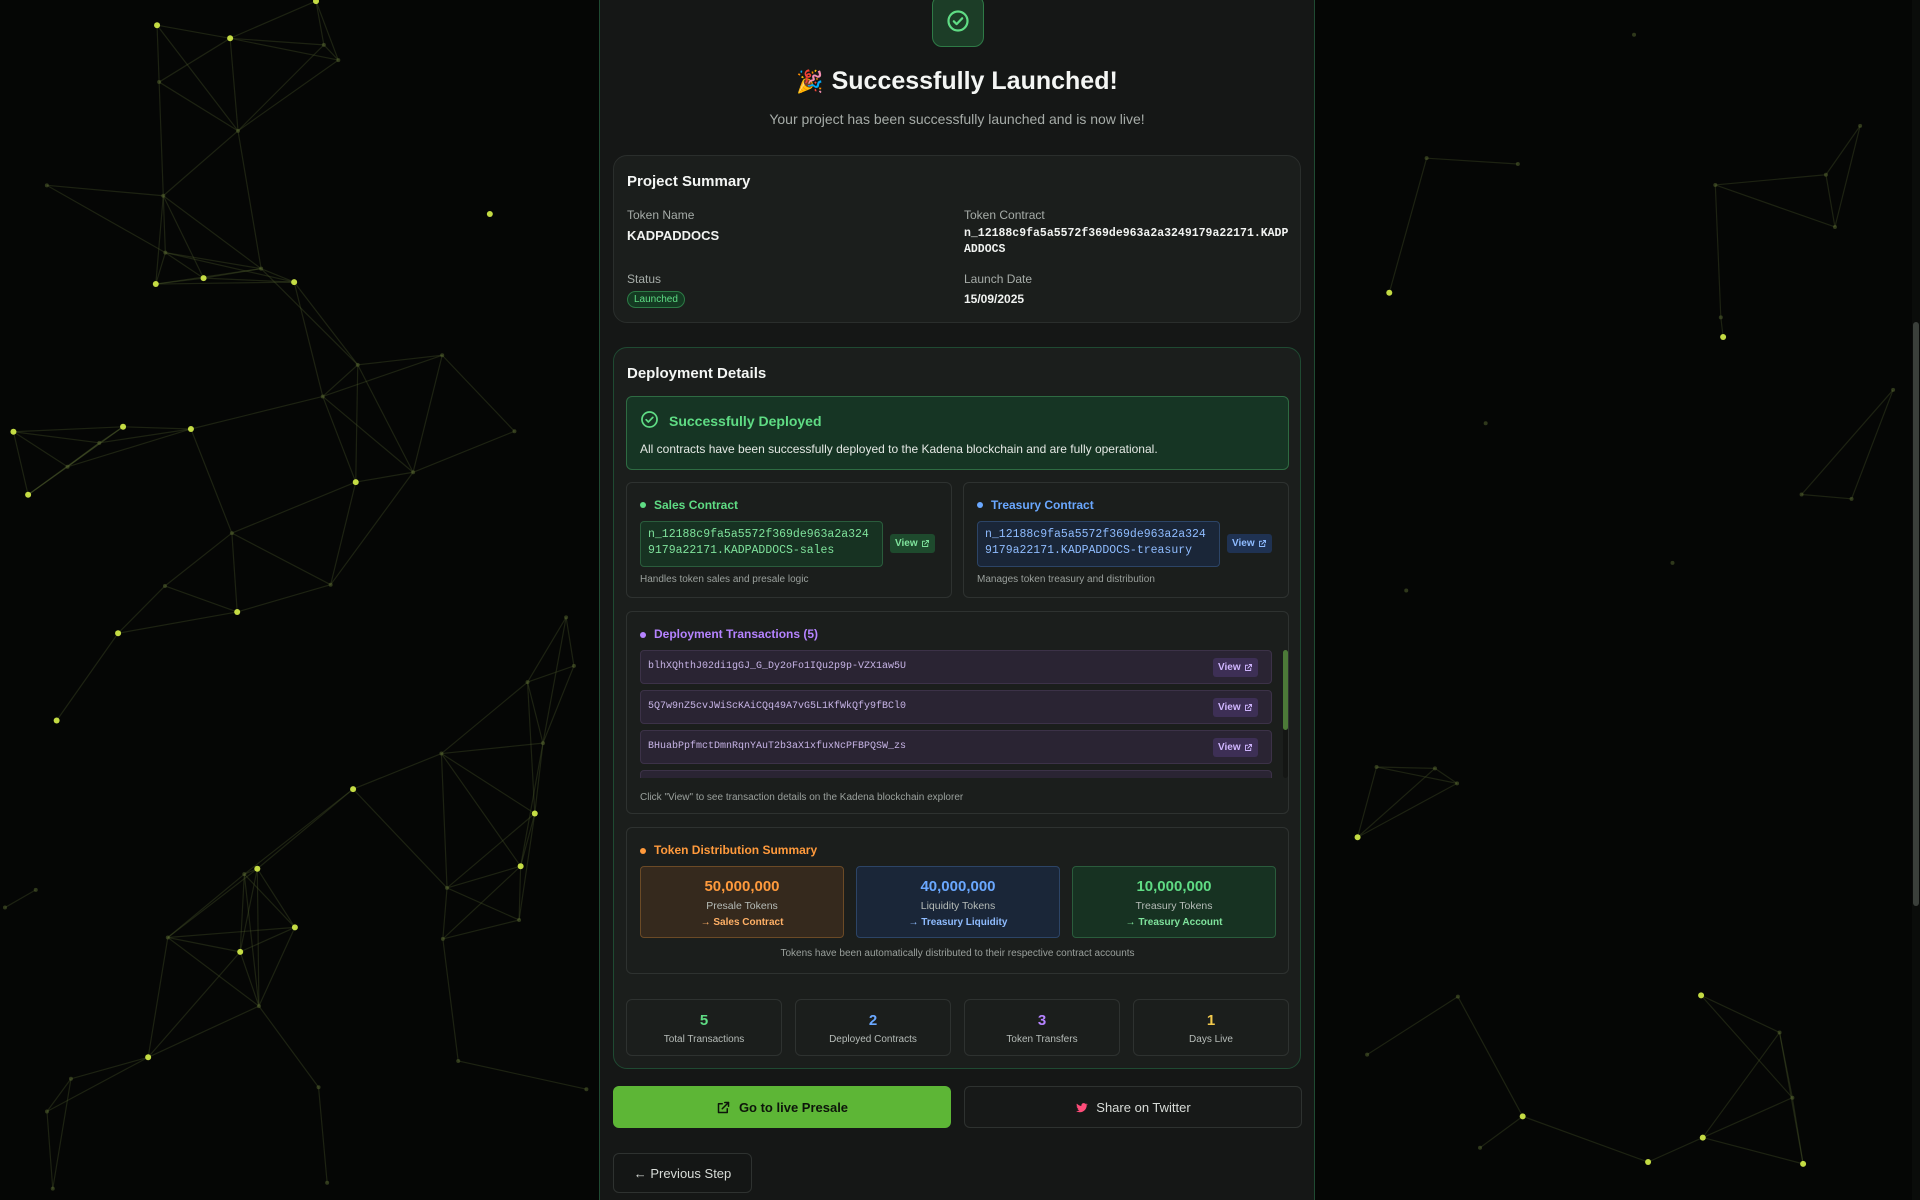 The width and height of the screenshot is (1920, 1200). What do you see at coordinates (656, 299) in the screenshot?
I see `status-badge: Launched` at bounding box center [656, 299].